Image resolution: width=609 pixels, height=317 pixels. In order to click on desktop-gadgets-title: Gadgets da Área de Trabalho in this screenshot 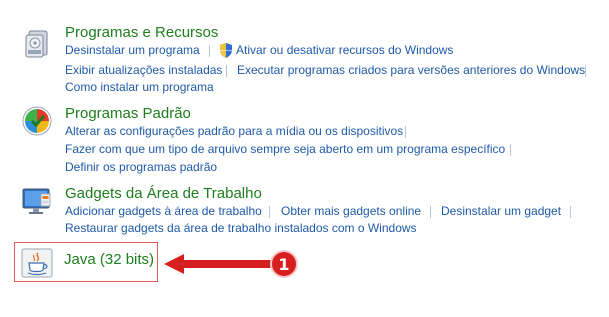, I will do `click(163, 194)`.